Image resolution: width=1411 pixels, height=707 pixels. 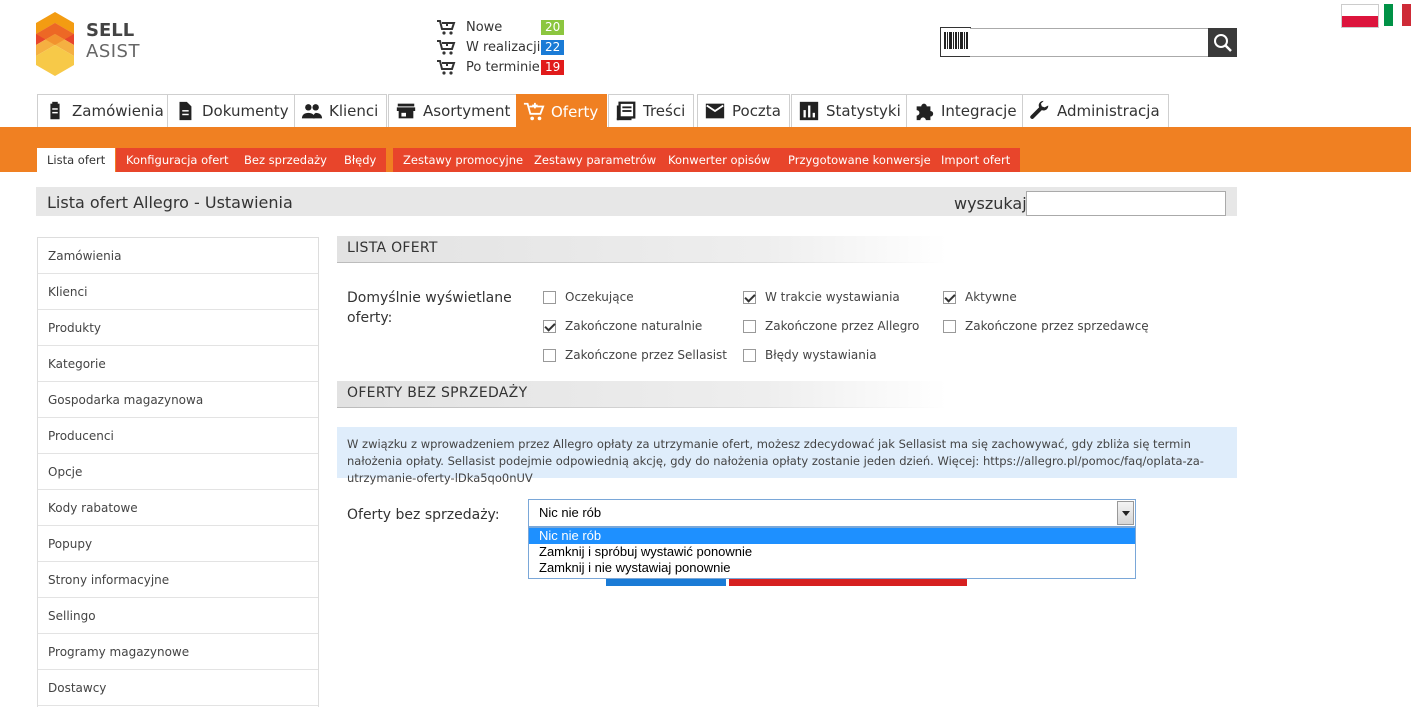 What do you see at coordinates (406, 111) in the screenshot?
I see `store-icon` at bounding box center [406, 111].